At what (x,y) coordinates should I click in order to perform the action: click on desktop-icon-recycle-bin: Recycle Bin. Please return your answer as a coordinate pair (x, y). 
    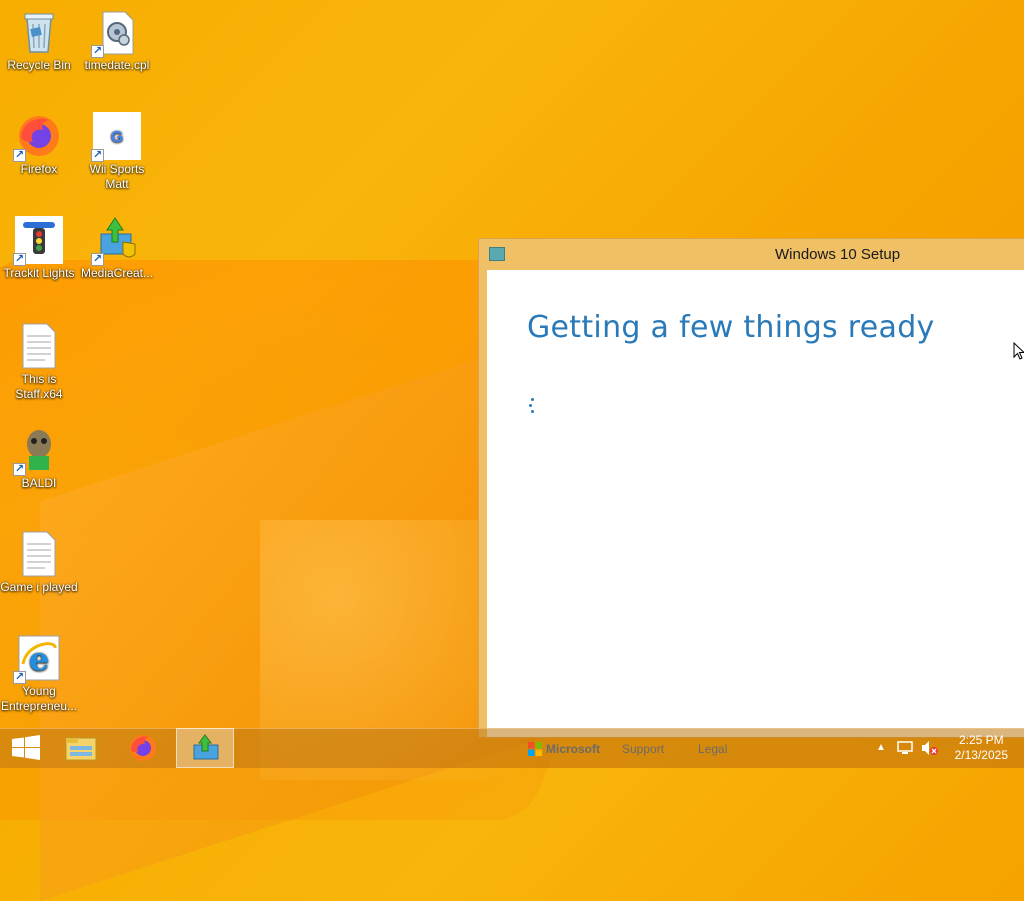
    Looking at the image, I should click on (39, 40).